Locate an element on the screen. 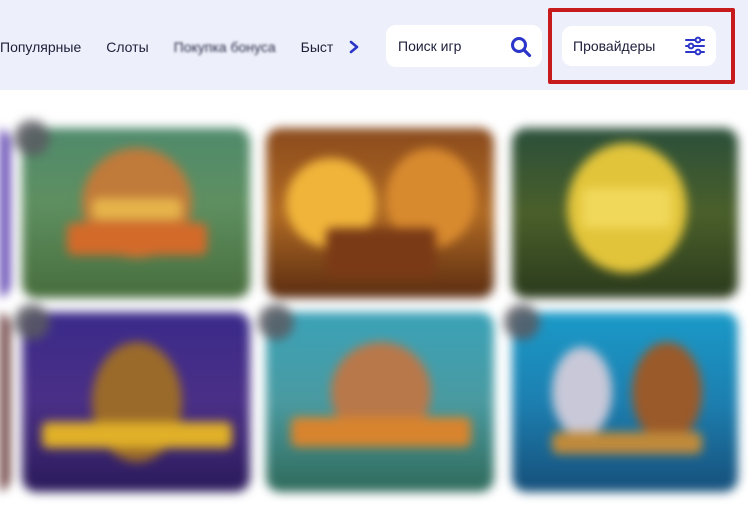  providers-button: Провайдеры is located at coordinates (639, 46).